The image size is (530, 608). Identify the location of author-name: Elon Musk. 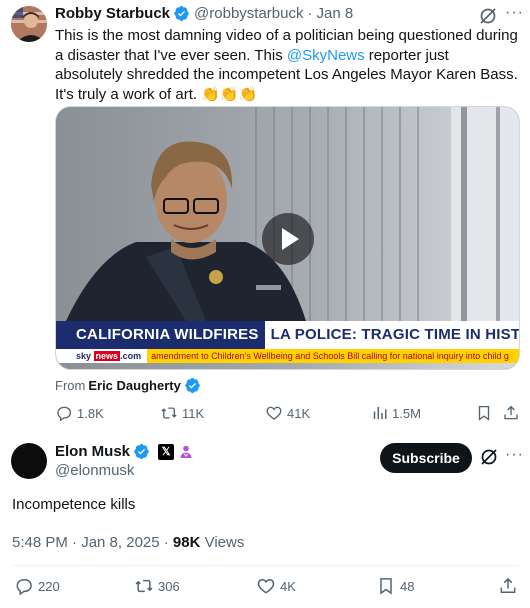
(92, 451).